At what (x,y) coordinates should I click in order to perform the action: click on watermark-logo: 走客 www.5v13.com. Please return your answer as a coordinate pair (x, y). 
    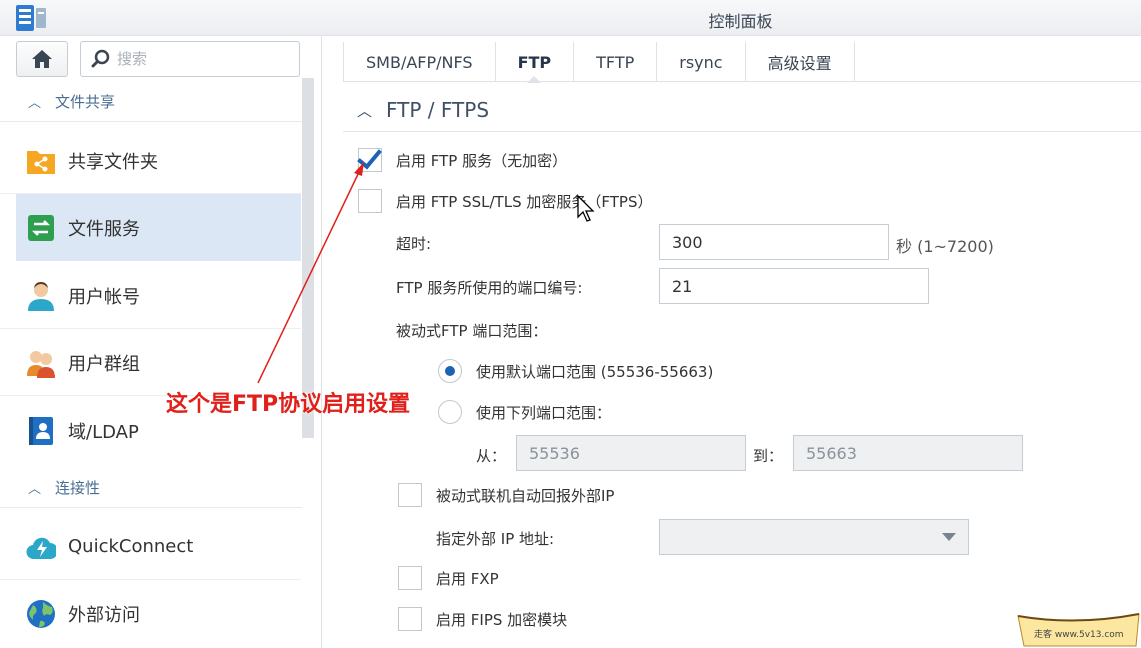
    Looking at the image, I should click on (1078, 630).